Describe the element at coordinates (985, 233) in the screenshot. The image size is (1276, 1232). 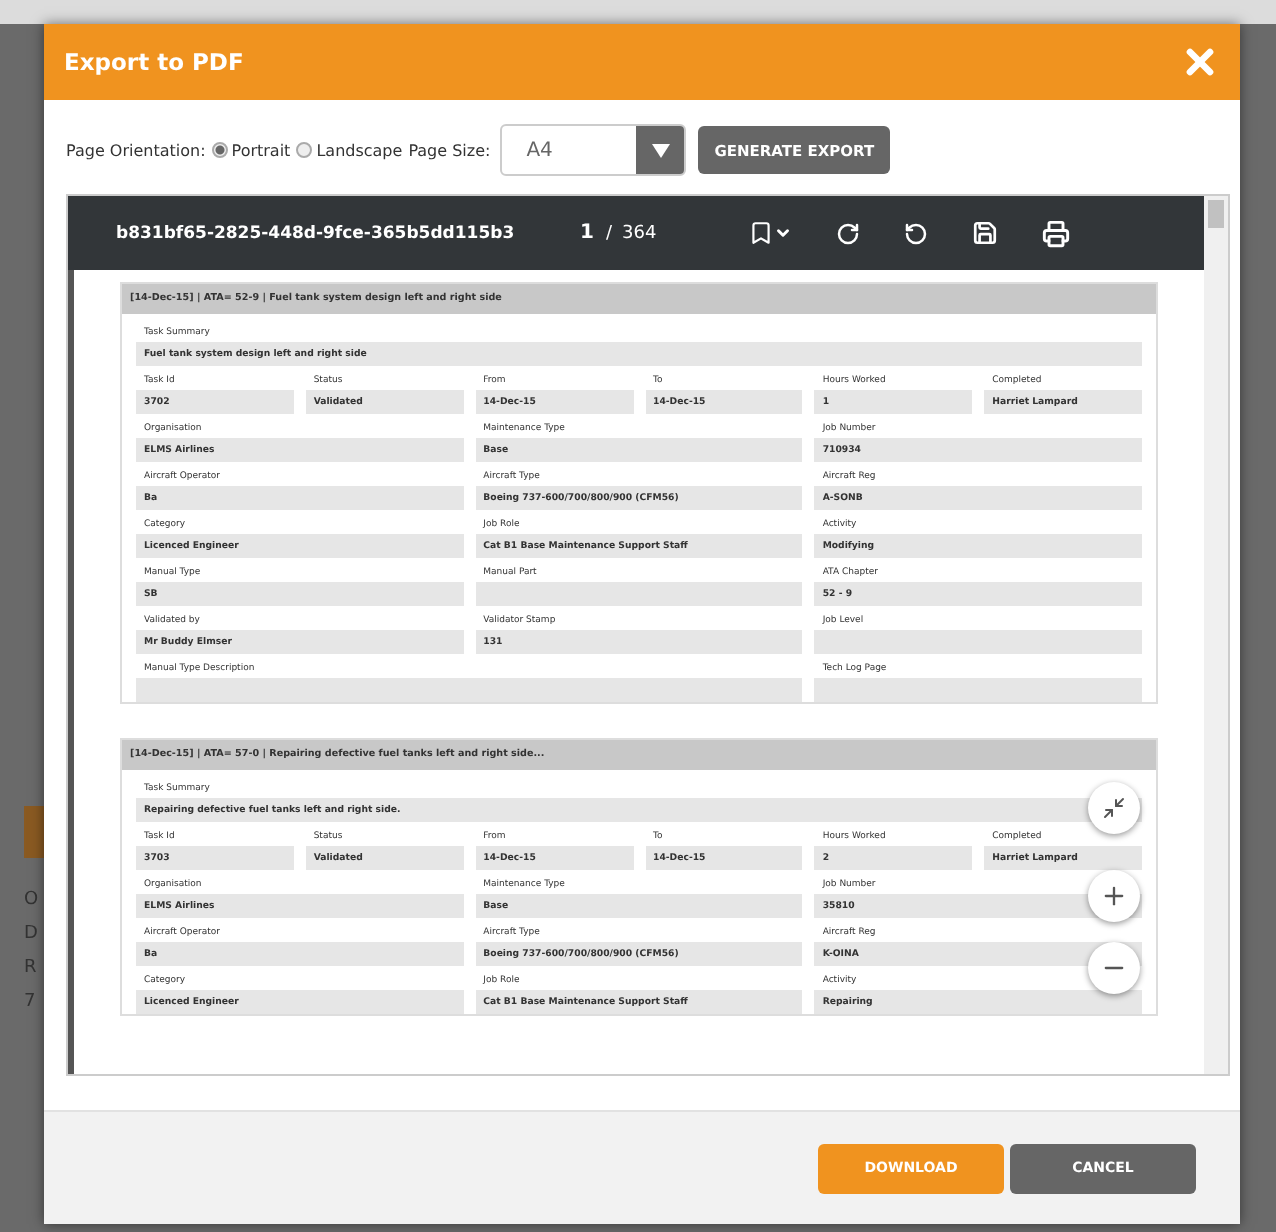
I see `save-icon` at that location.